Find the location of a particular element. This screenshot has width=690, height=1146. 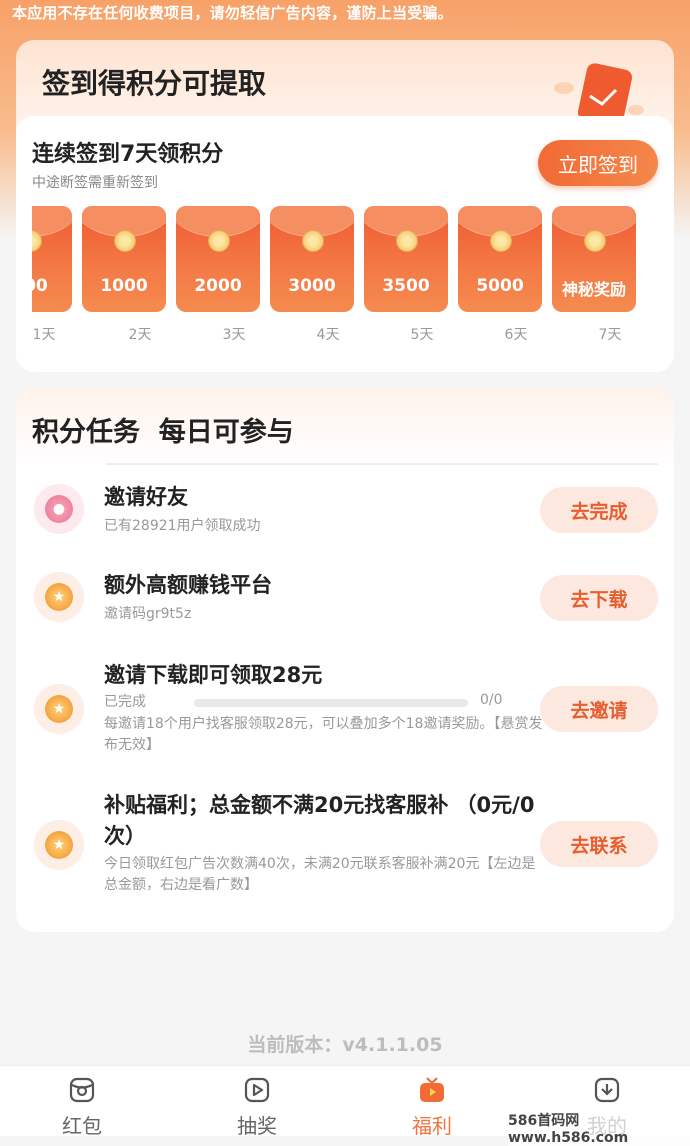

packet-amount: 3000 is located at coordinates (312, 286).